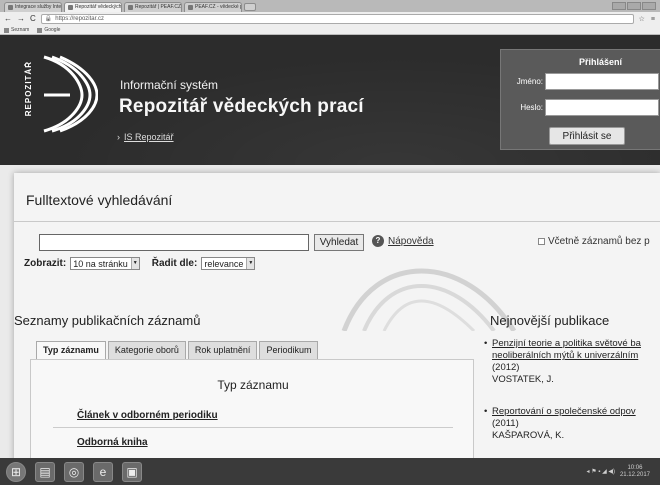  I want to click on bookmark-item: Seznam, so click(16, 30).